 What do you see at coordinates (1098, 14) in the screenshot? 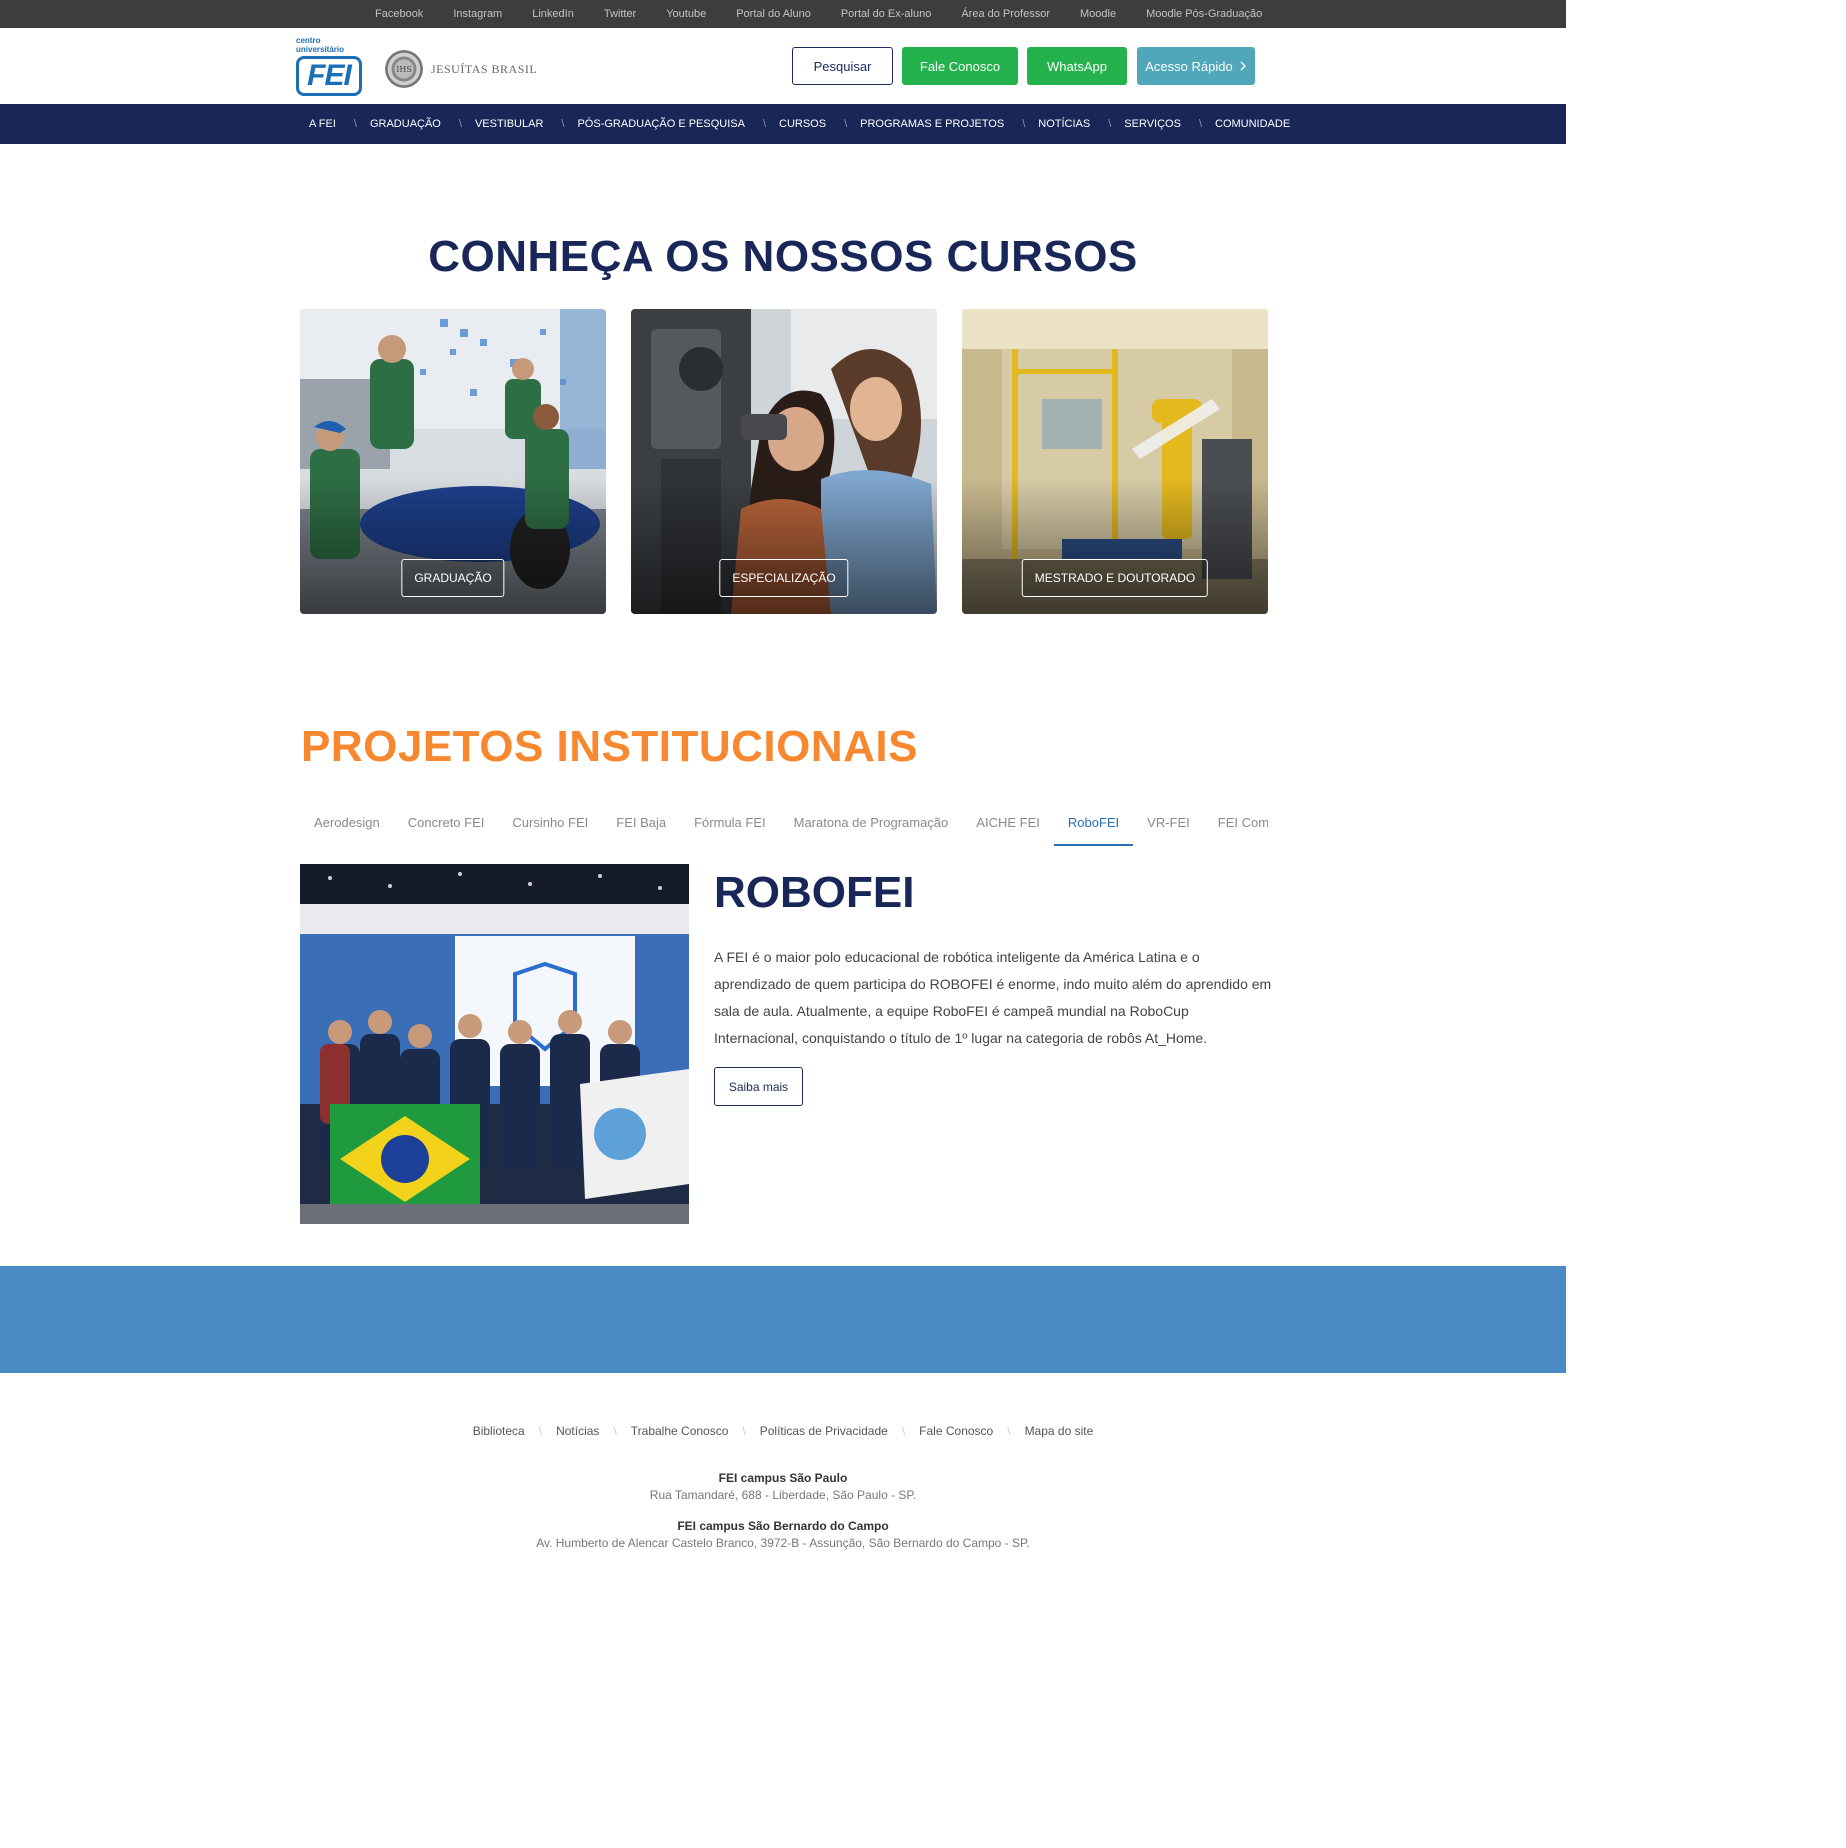
I see `topbar-link-moodle: Moodle` at bounding box center [1098, 14].